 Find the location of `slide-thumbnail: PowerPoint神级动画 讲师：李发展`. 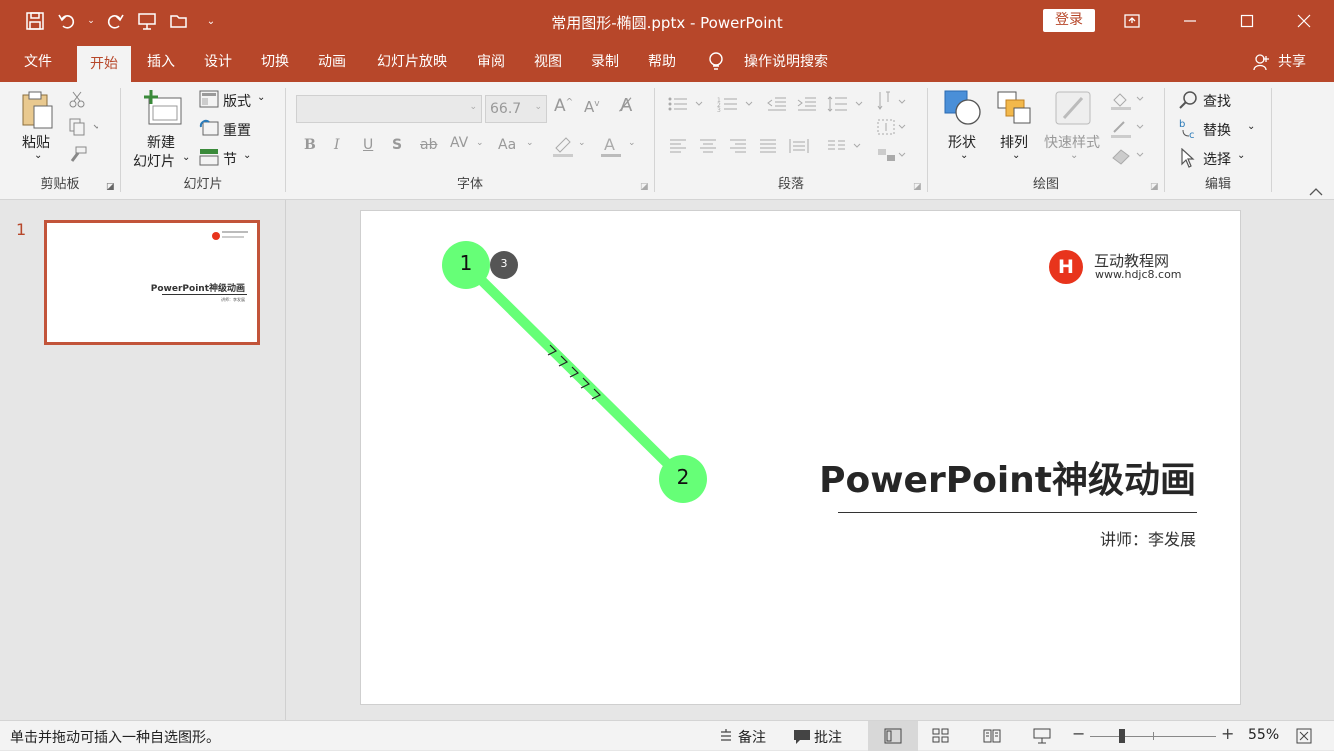

slide-thumbnail: PowerPoint神级动画 讲师：李发展 is located at coordinates (152, 282).